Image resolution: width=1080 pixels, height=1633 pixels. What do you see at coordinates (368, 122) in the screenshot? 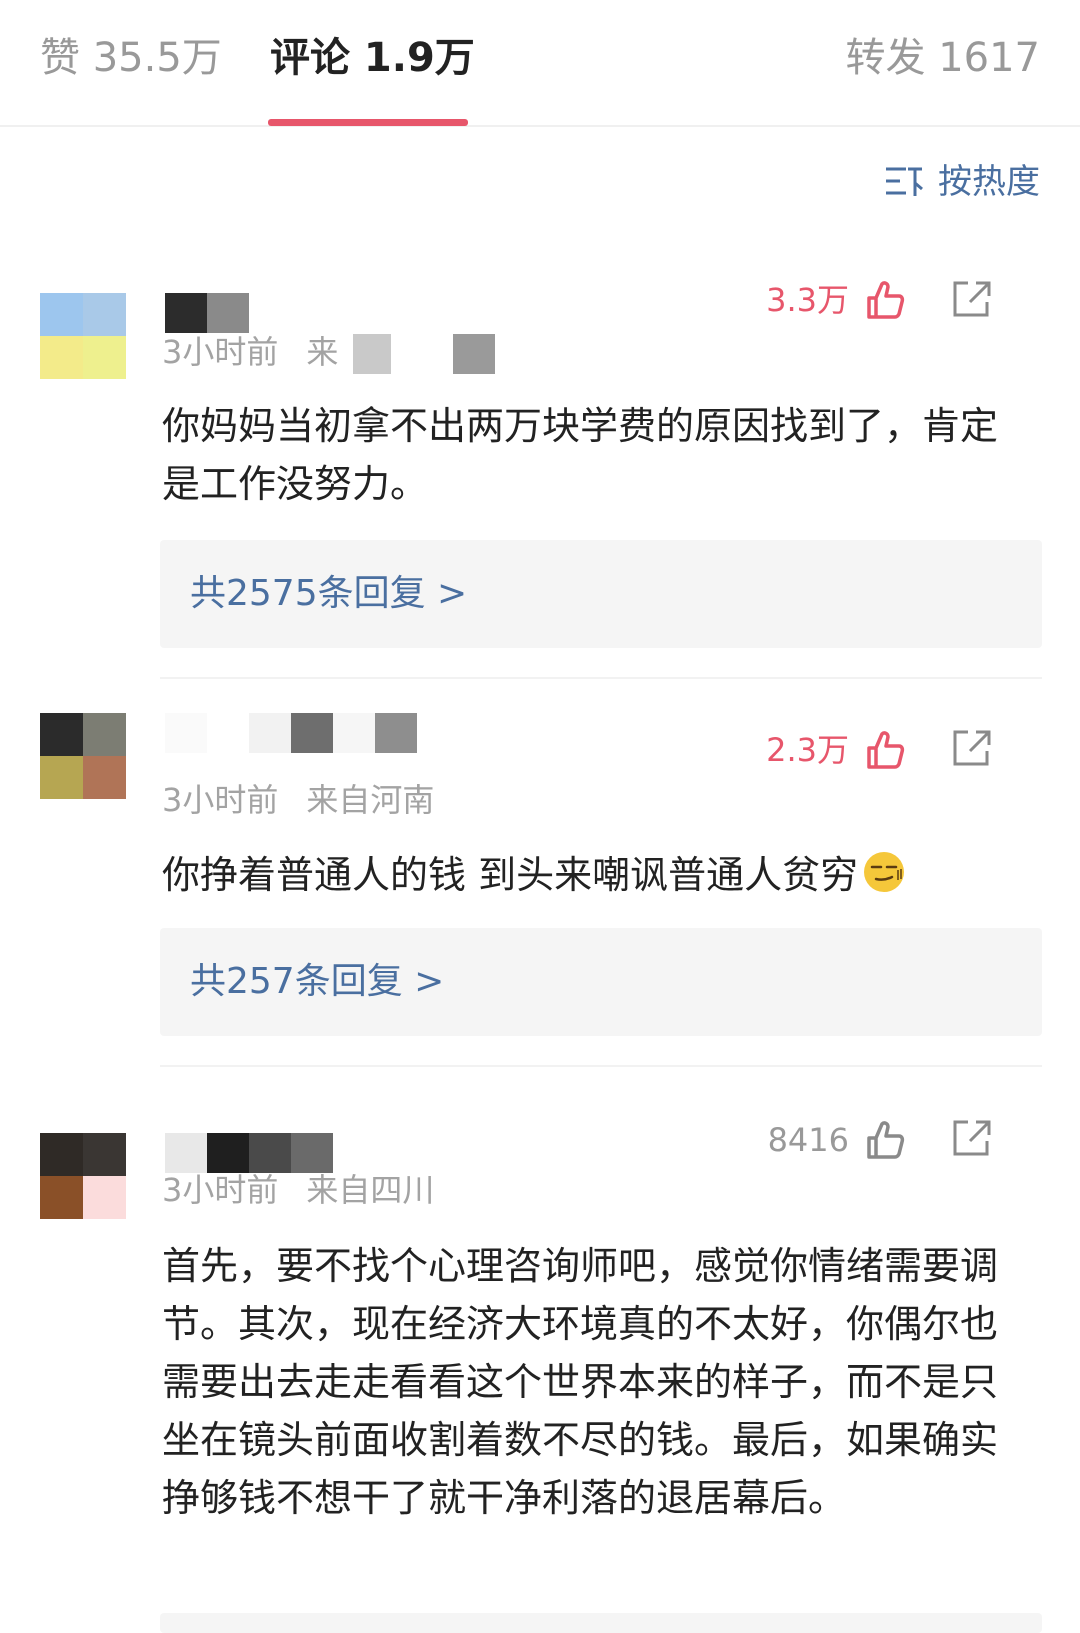
I see `active-tab-indicator` at bounding box center [368, 122].